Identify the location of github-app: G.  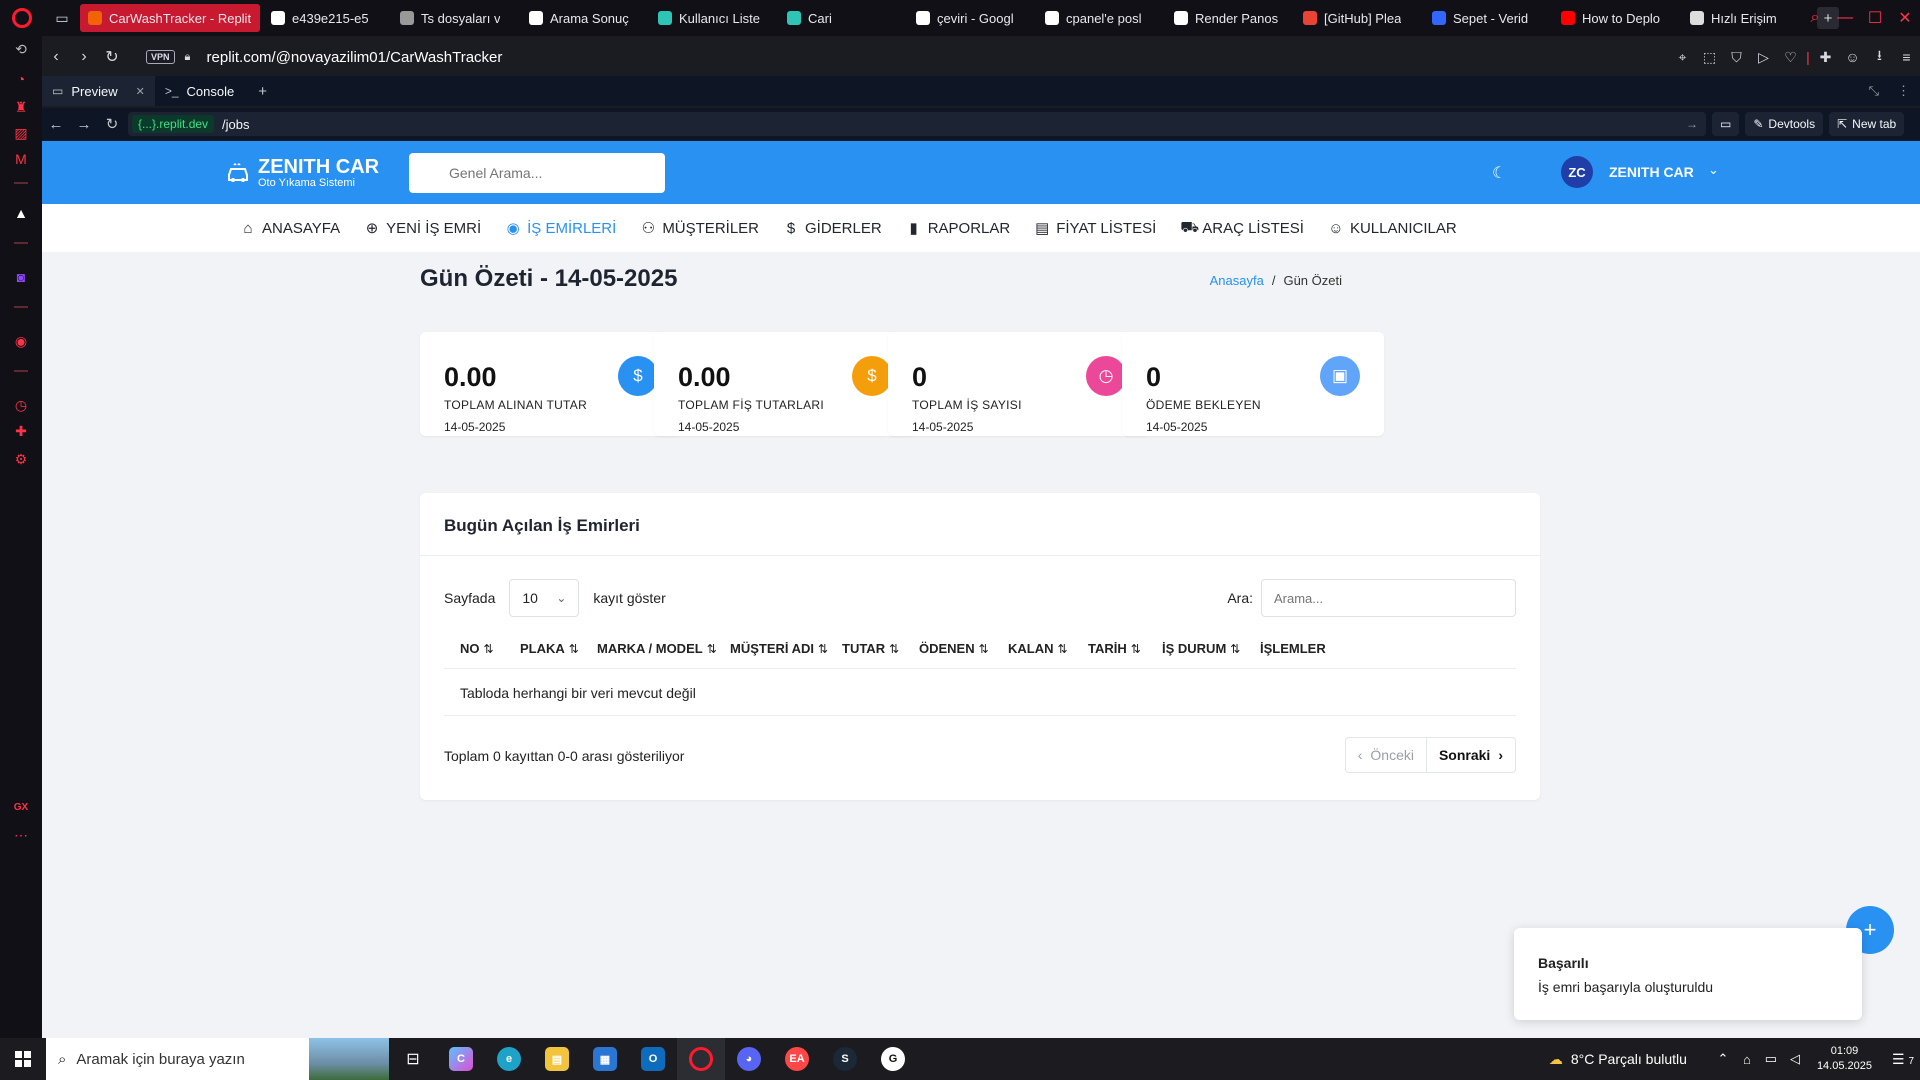
(893, 1059).